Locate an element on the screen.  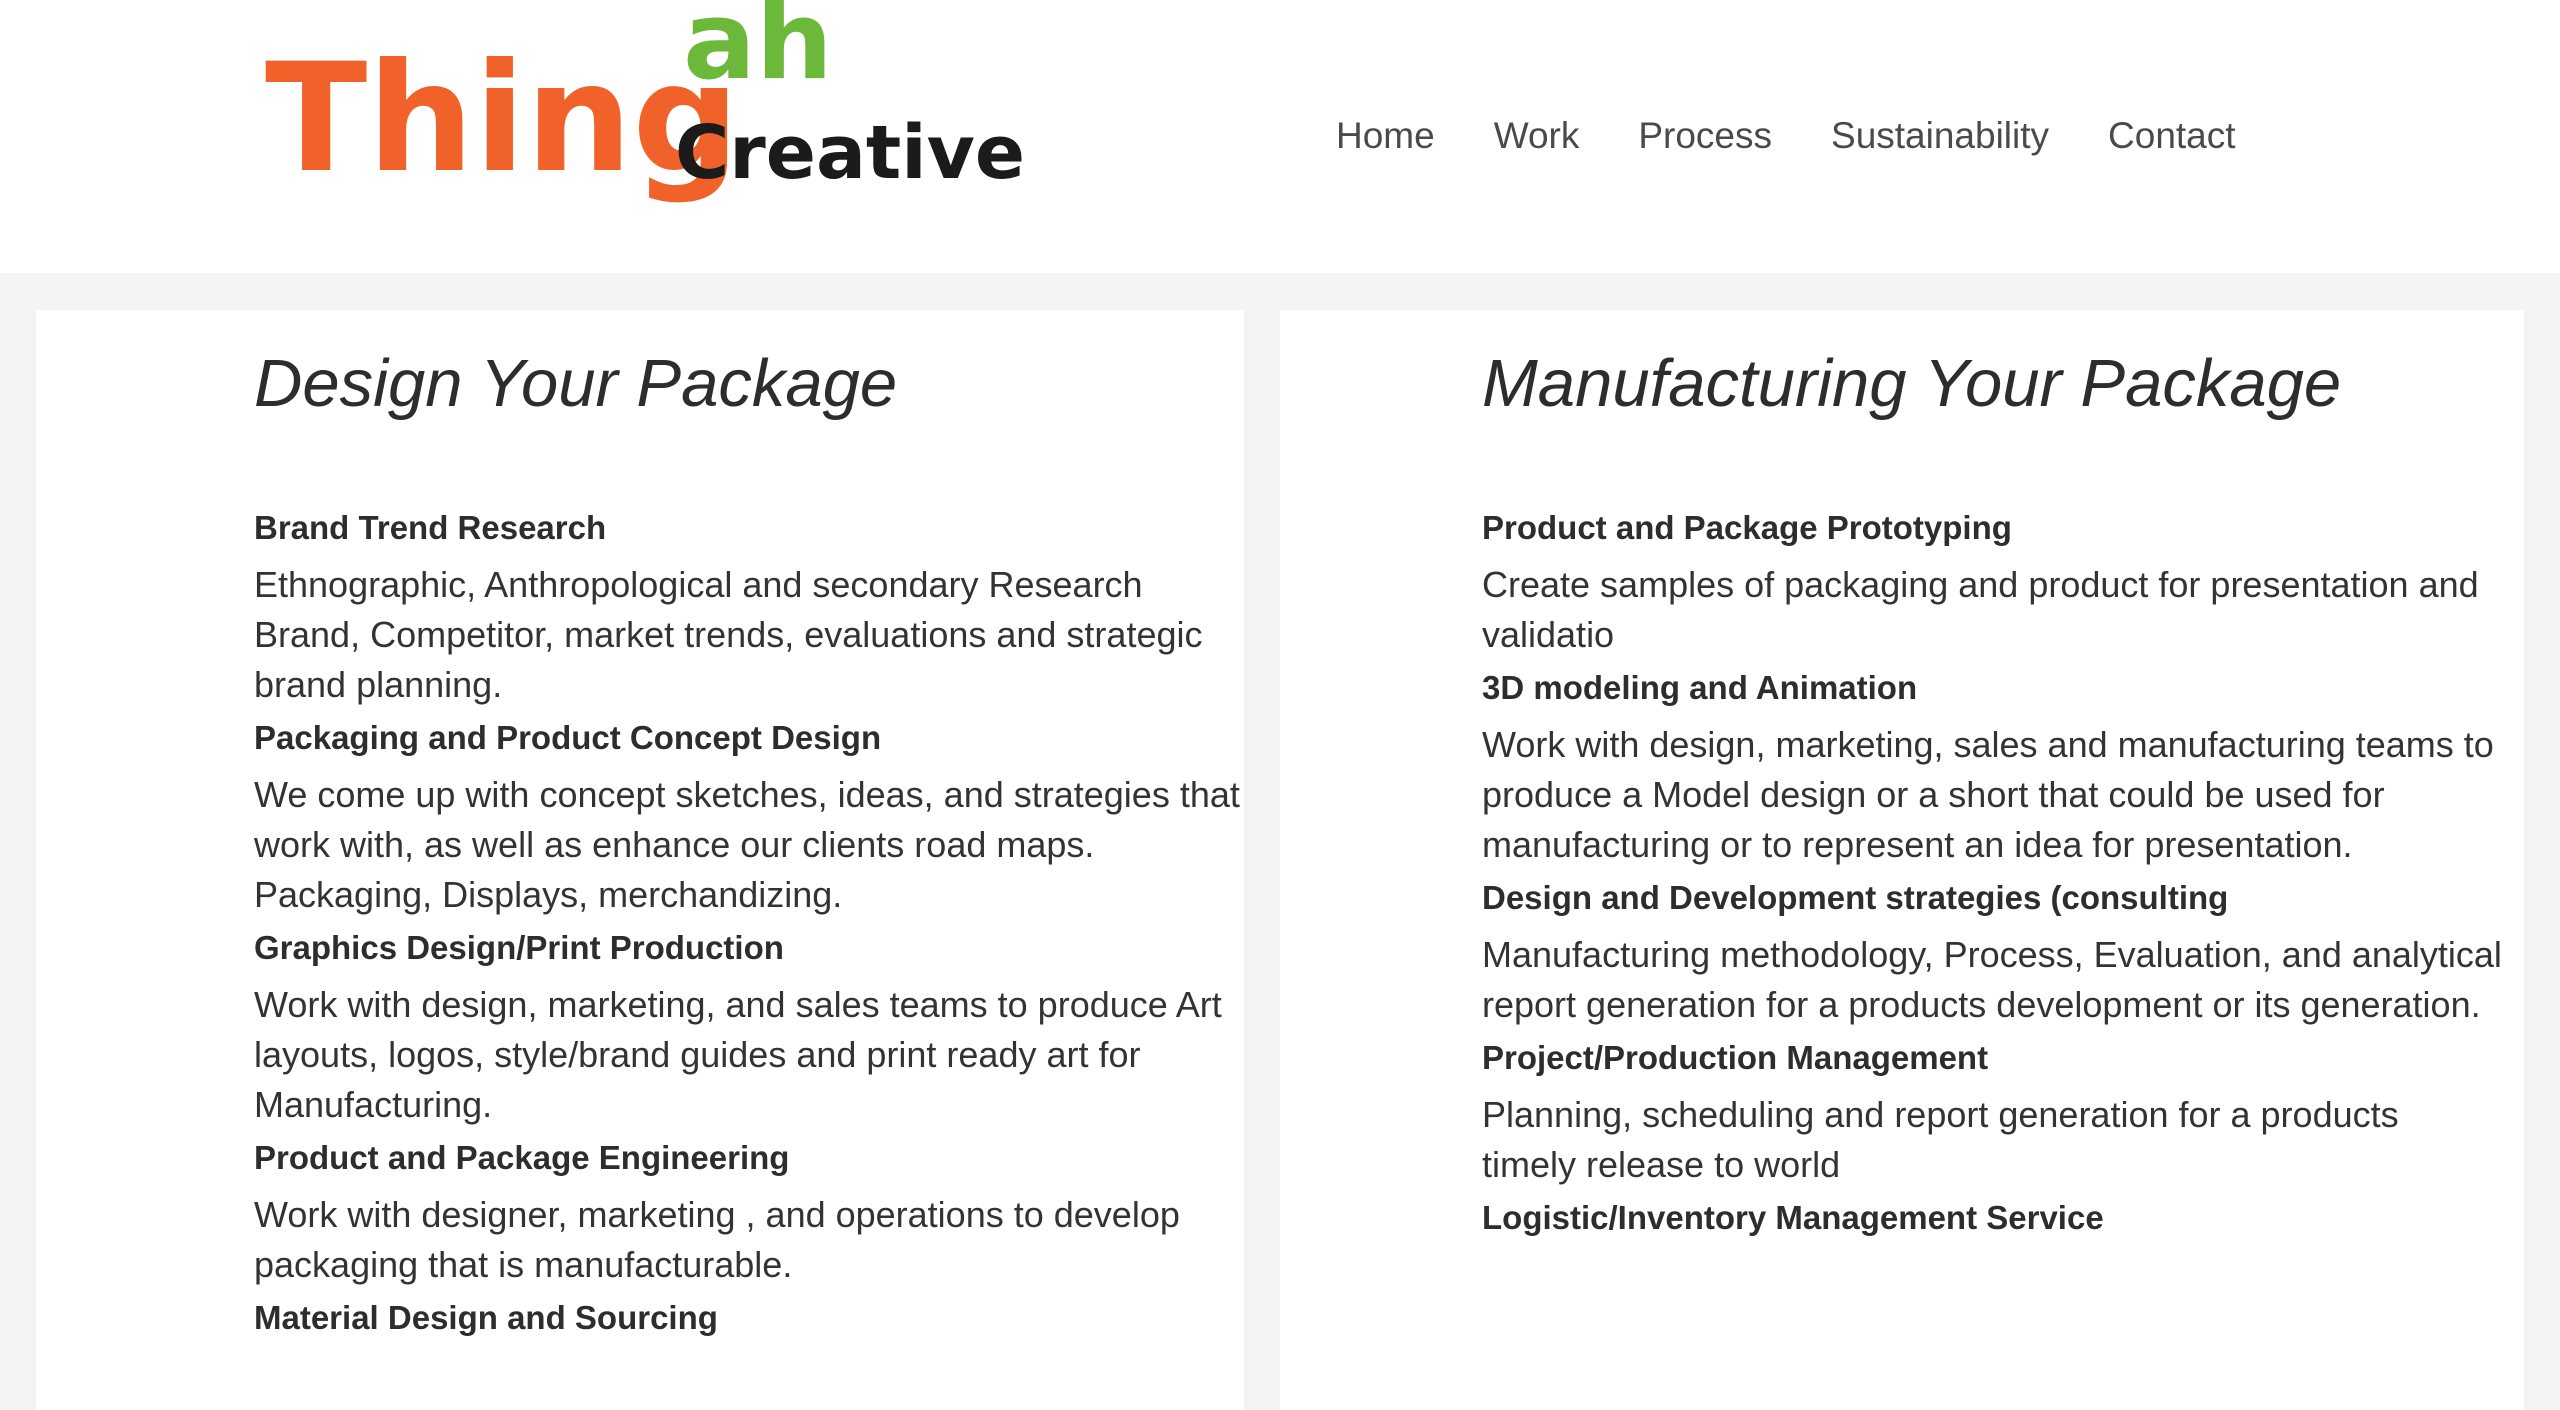
design-panel-title: Design Your Package is located at coordinates (576, 383).